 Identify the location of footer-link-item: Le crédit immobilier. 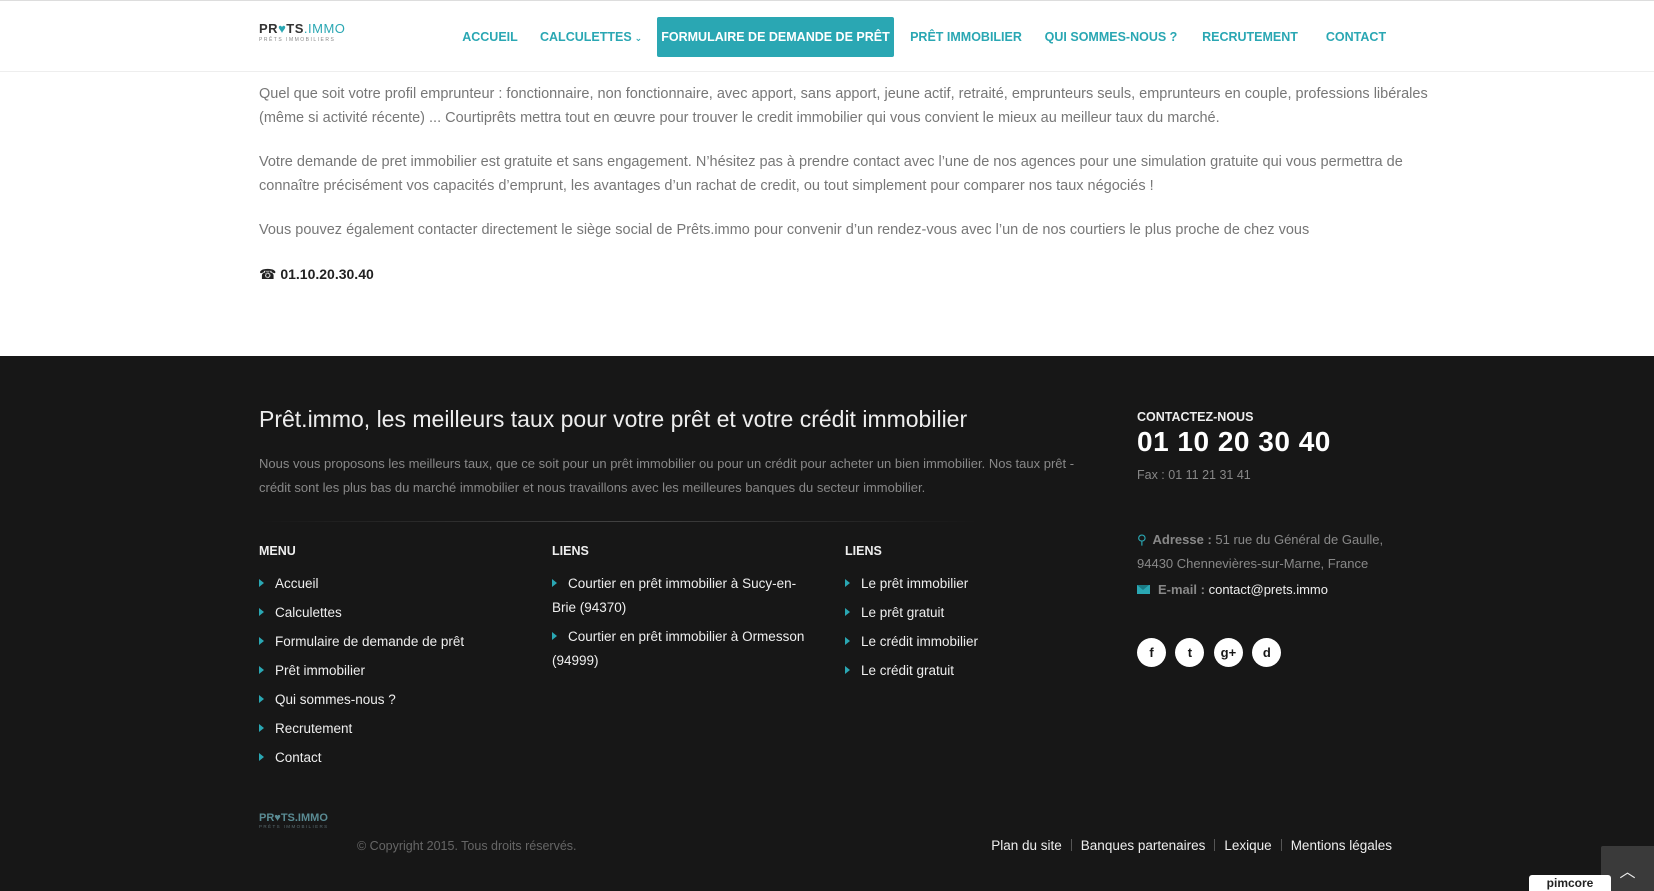
(970, 642).